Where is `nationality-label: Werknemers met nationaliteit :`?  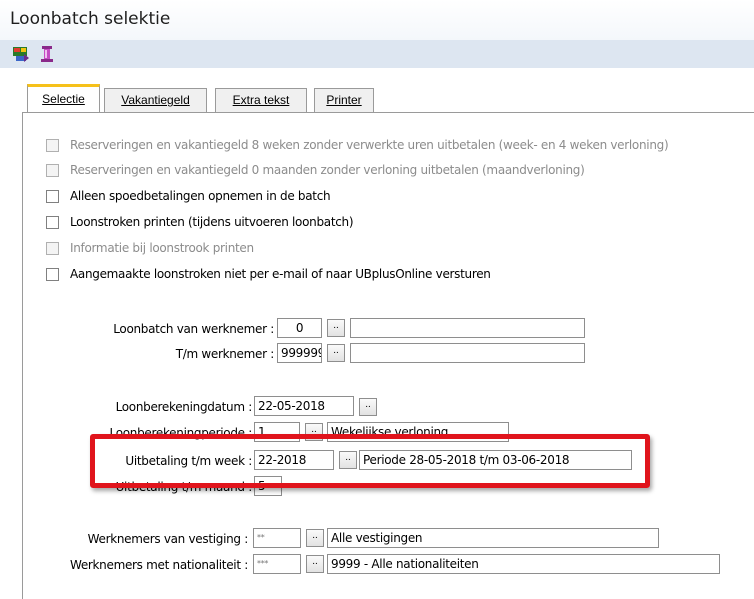
nationality-label: Werknemers met nationaliteit : is located at coordinates (158, 565).